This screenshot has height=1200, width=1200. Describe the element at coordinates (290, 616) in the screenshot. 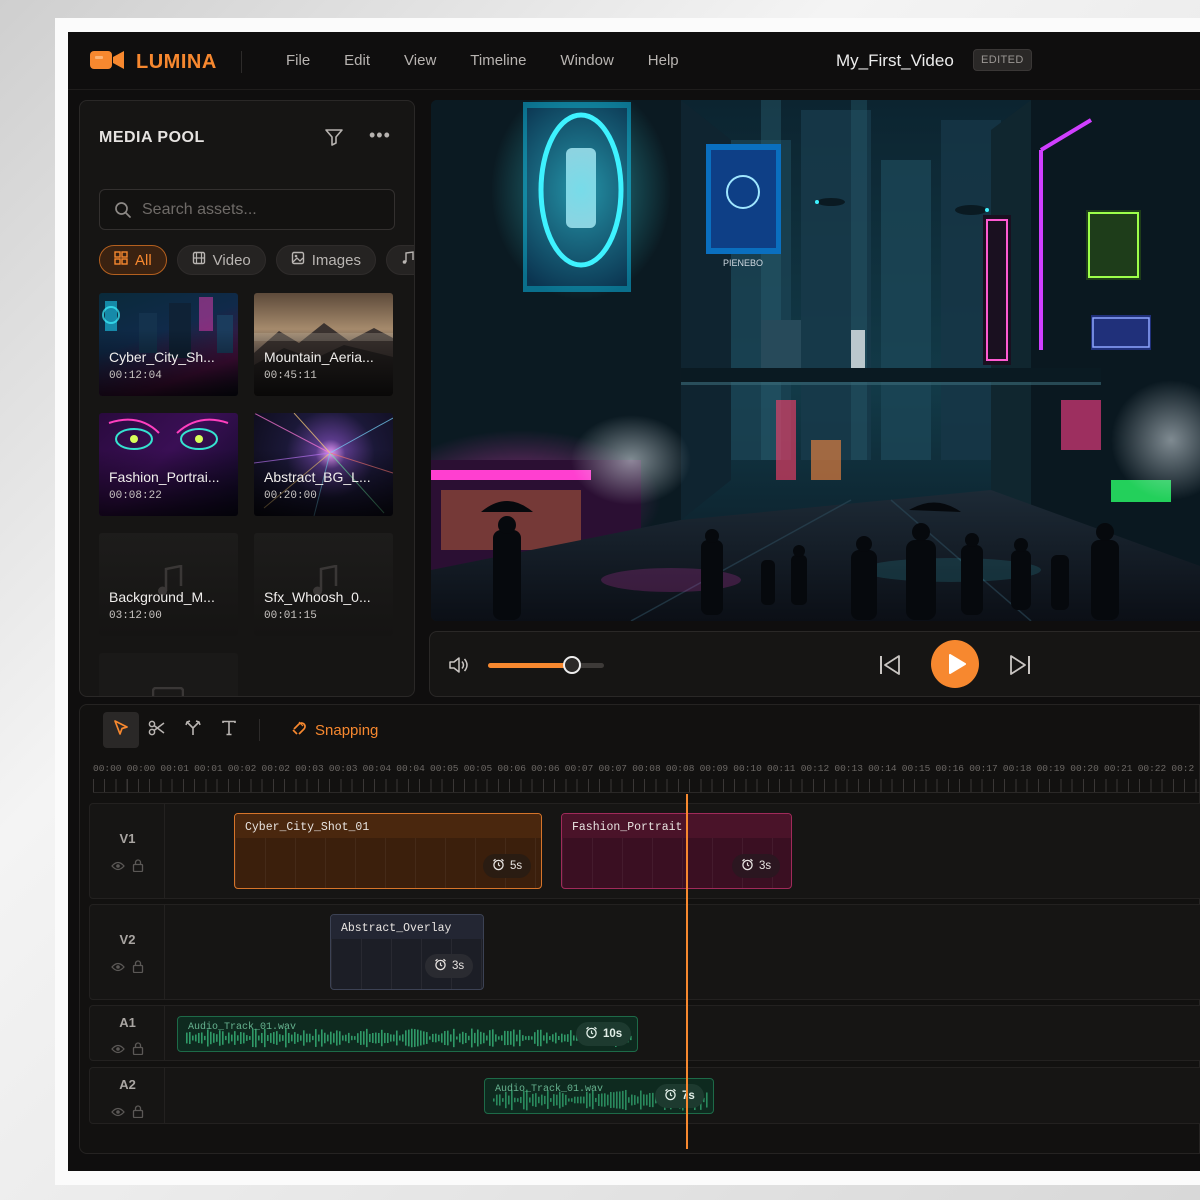

I see `asset-duration: 00:01:15` at that location.